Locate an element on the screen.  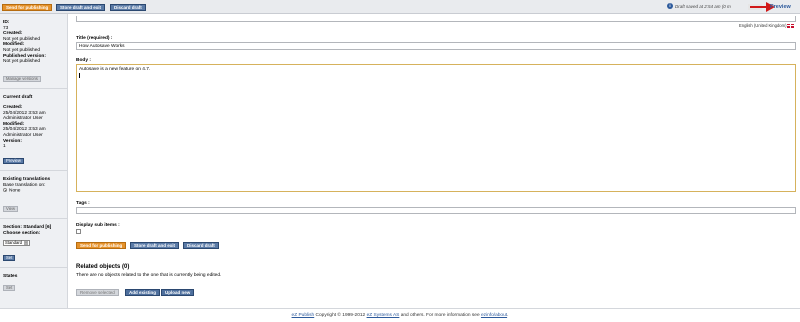
section-select-value: Standard is located at coordinates (13, 243).